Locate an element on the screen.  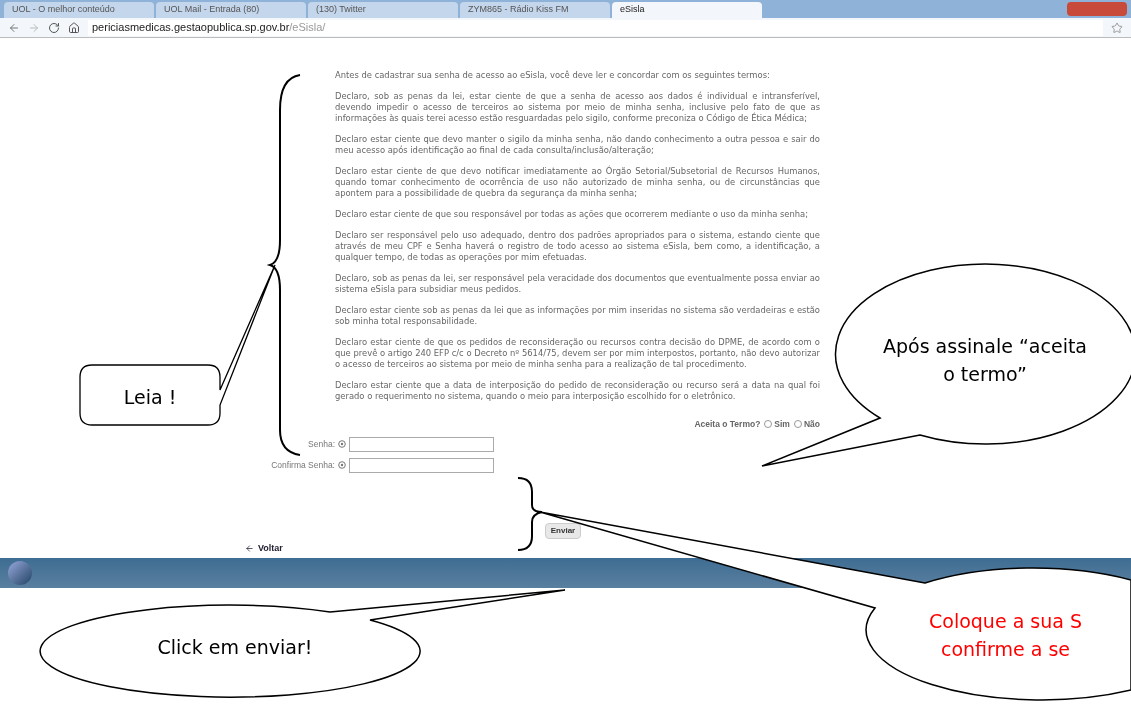
terms-paragraph: Declaro, sob as penas da lei, ser responsável pela veracidade dos documentos que eventualmente possa enviar ao sistema eSisla para subsidiar meus pedidos. is located at coordinates (577, 284).